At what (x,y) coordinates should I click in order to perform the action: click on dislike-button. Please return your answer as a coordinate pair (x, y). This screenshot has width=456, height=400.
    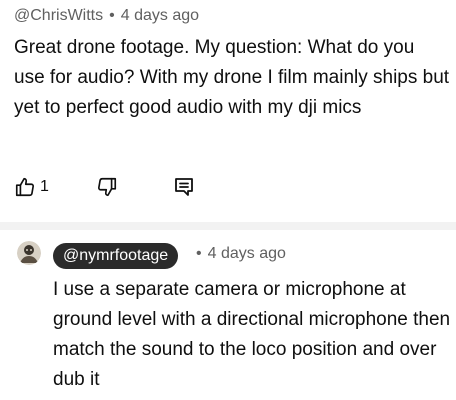
    Looking at the image, I should click on (107, 187).